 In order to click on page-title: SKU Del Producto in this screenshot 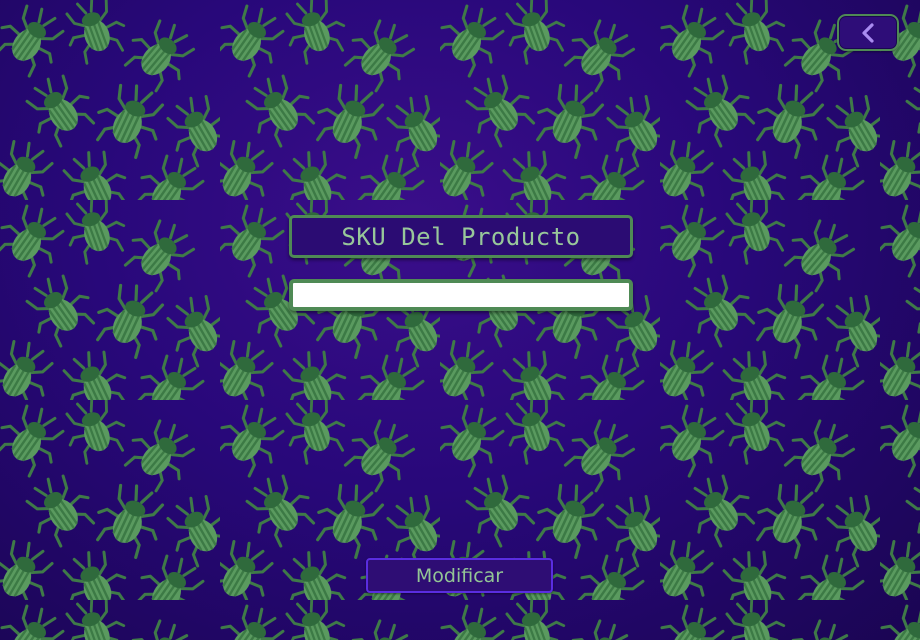, I will do `click(461, 236)`.